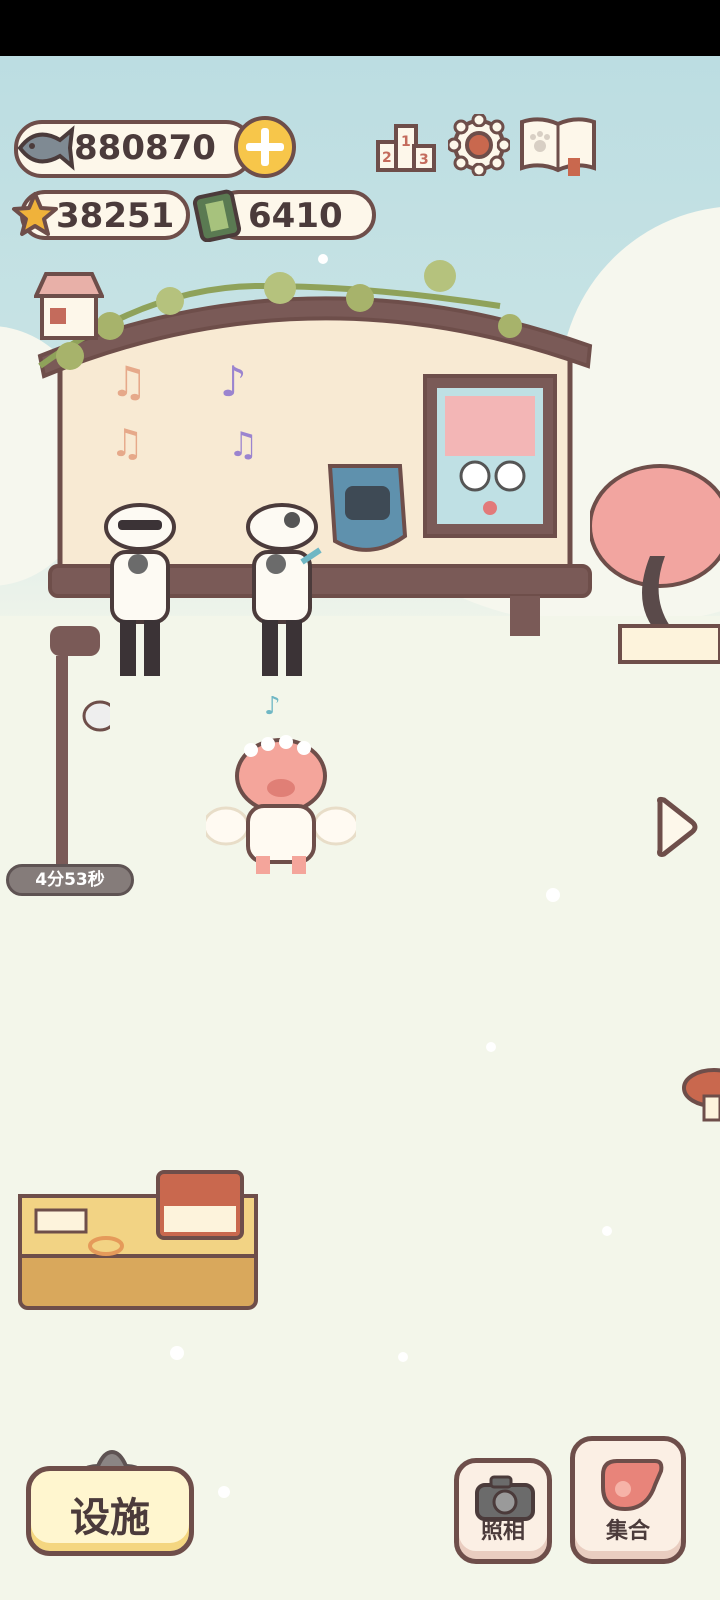 This screenshot has width=720, height=1600. What do you see at coordinates (110, 1518) in the screenshot?
I see `facility-label: 设施` at bounding box center [110, 1518].